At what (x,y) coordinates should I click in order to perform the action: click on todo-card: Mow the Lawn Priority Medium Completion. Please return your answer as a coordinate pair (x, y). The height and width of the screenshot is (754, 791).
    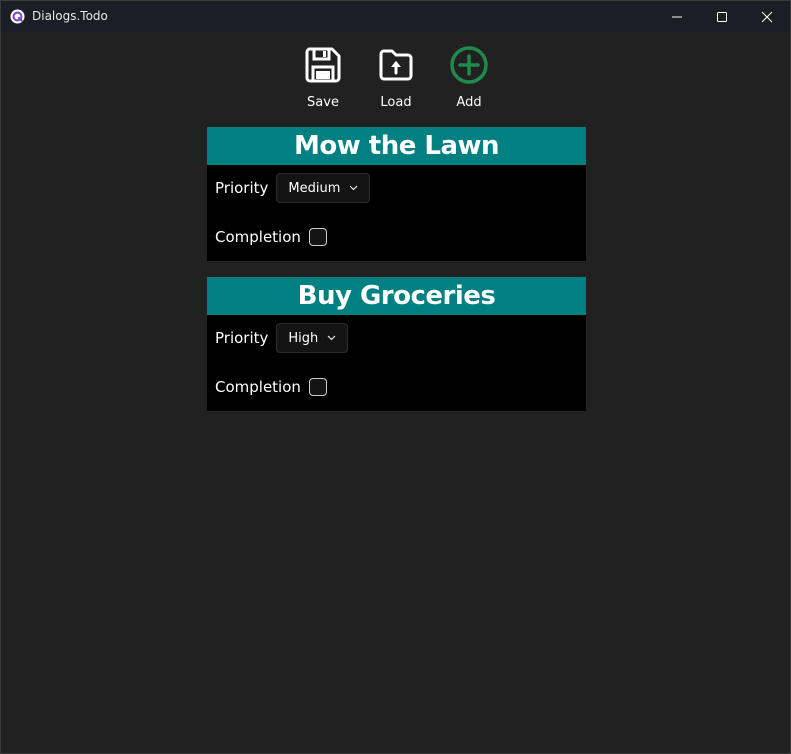
    Looking at the image, I should click on (396, 194).